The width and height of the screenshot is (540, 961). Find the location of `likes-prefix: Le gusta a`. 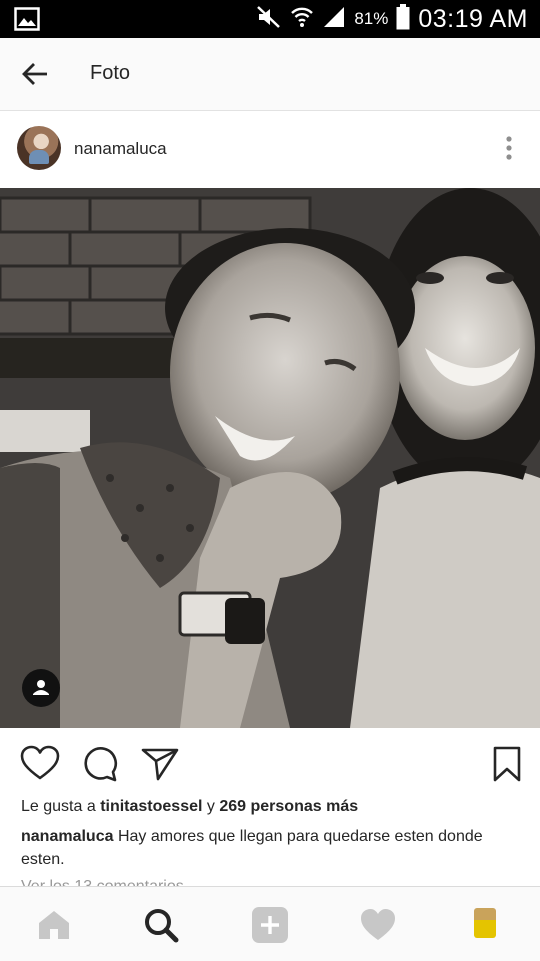

likes-prefix: Le gusta a is located at coordinates (58, 806).